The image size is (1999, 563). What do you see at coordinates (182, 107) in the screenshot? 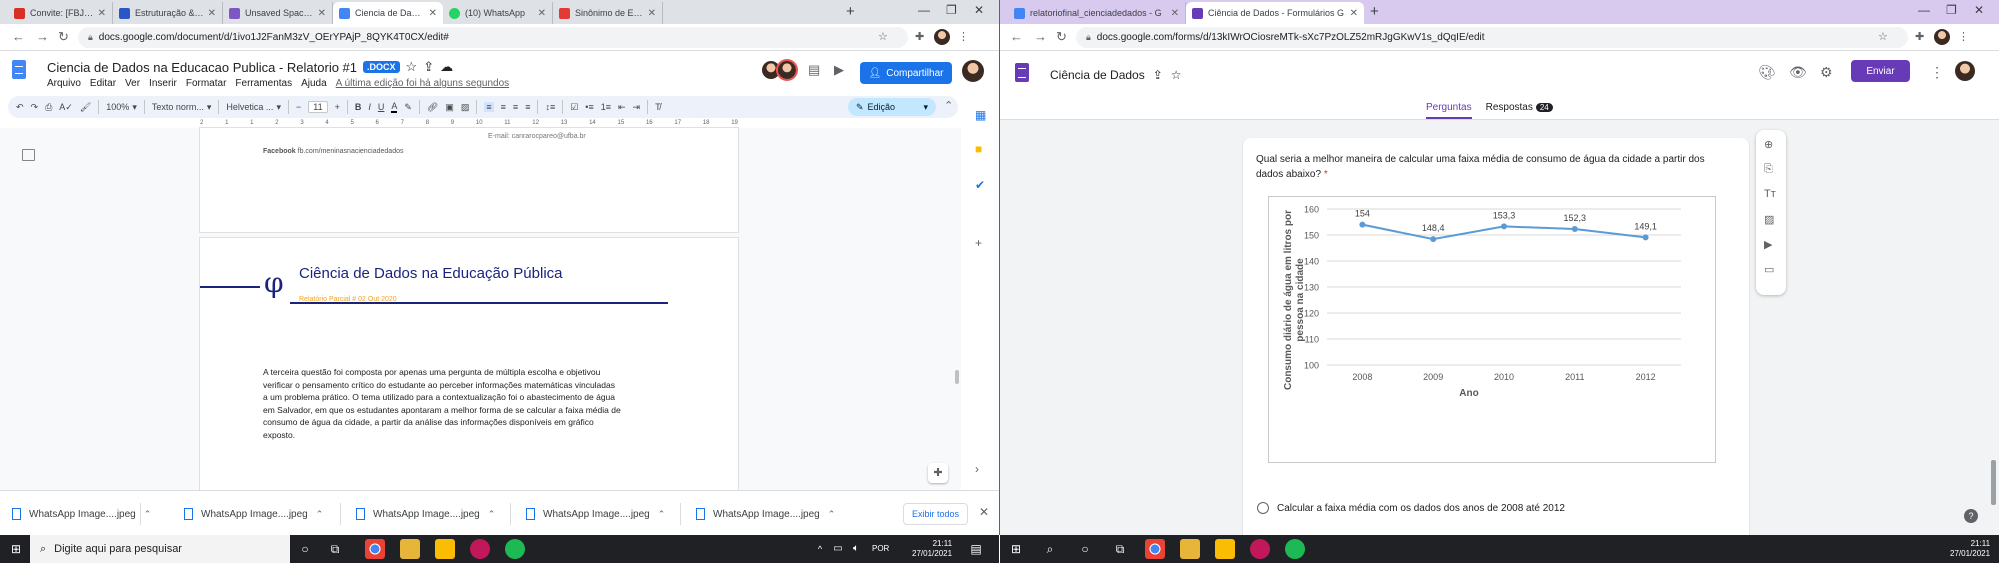
I see `style-select: Texto norm... ▾` at bounding box center [182, 107].